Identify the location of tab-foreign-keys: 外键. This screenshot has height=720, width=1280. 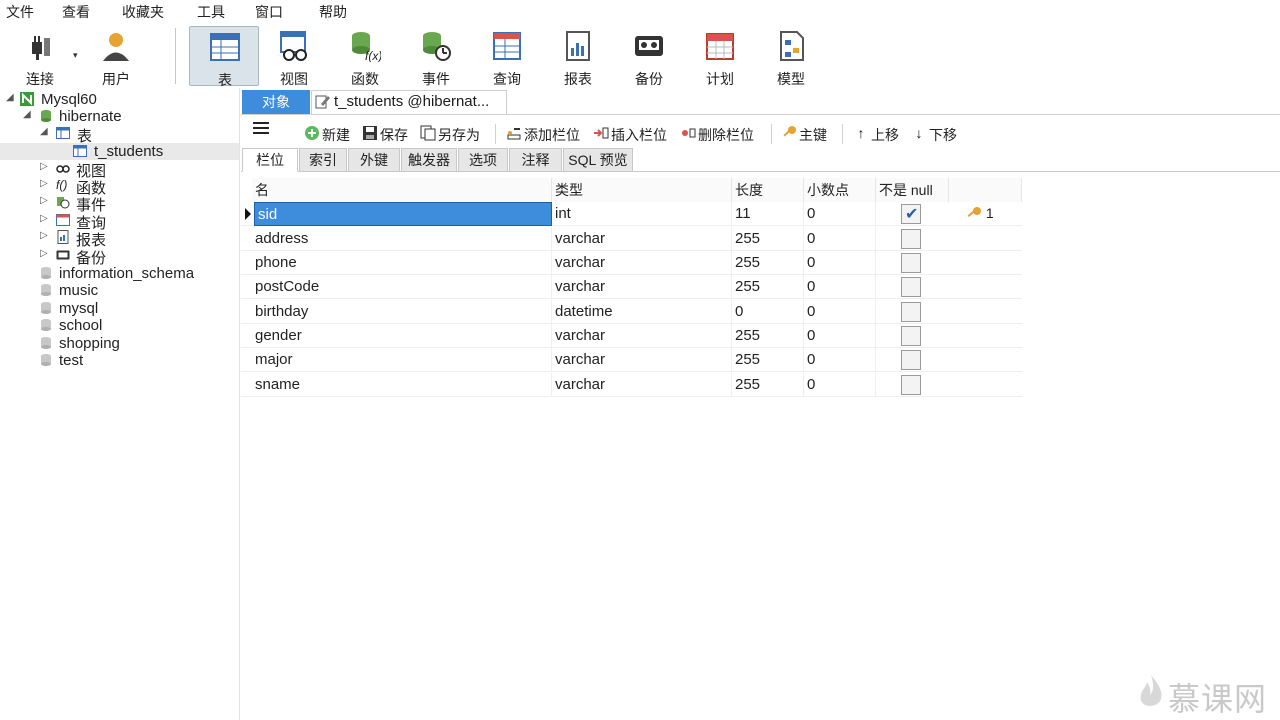
(374, 160).